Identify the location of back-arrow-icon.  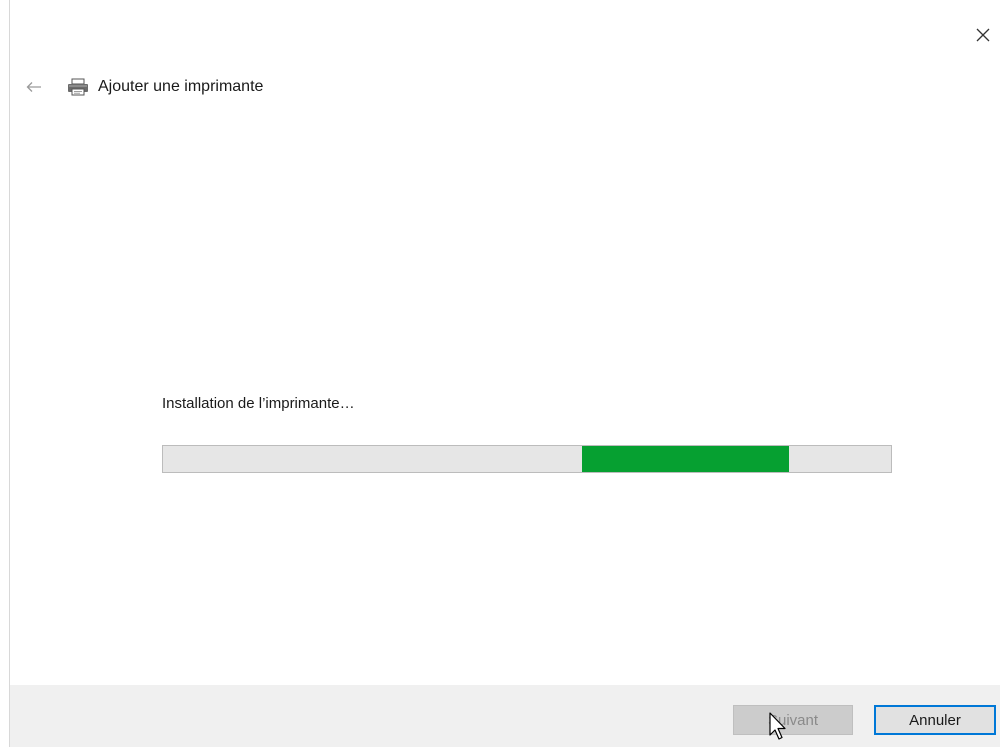
(33, 87).